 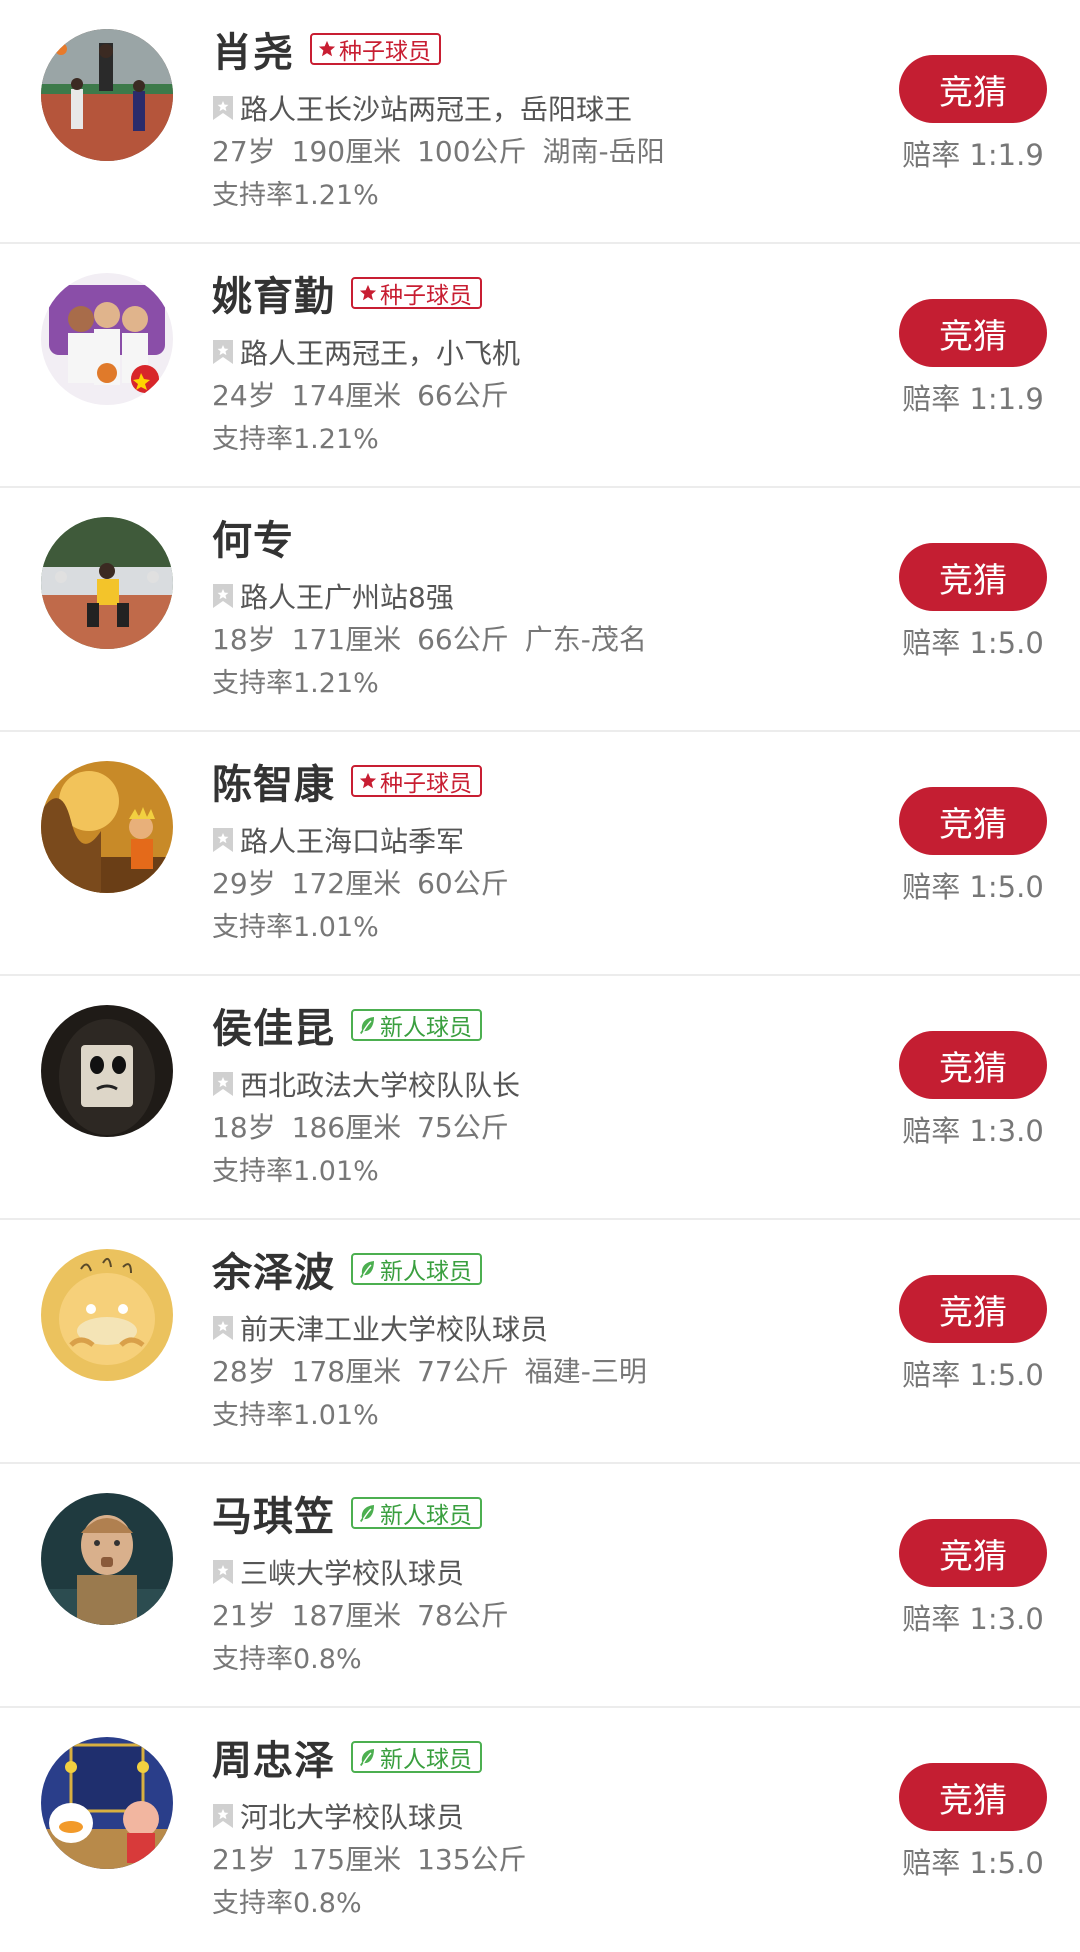 I want to click on description-line: 河北大学校队球员, so click(x=542, y=1816).